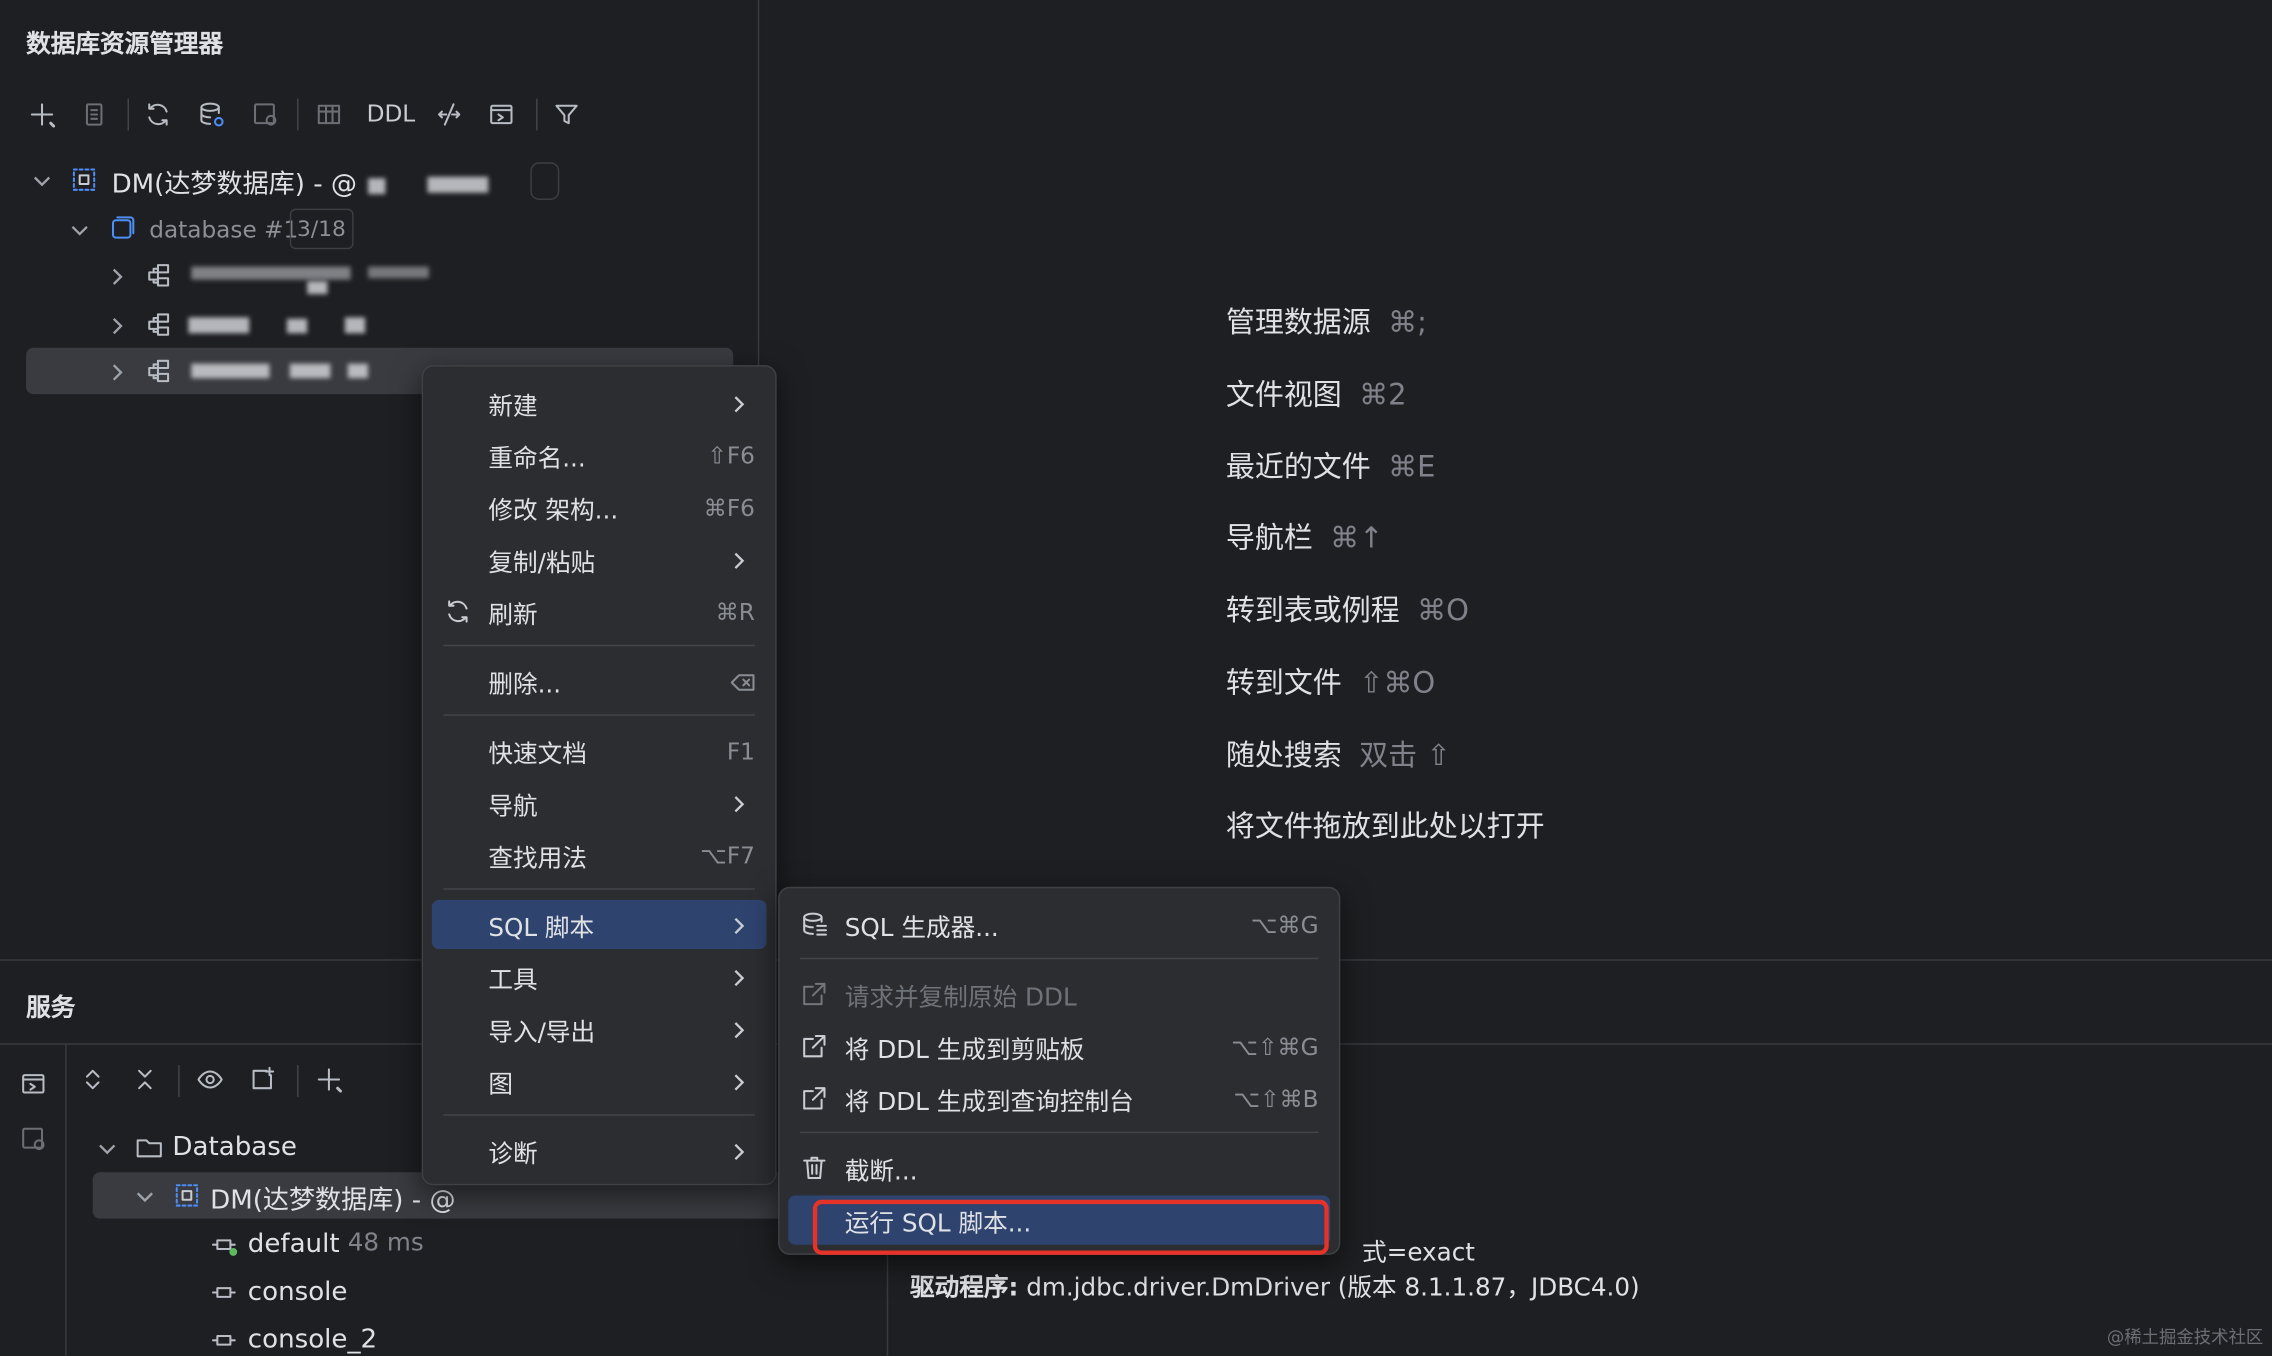 This screenshot has width=2272, height=1356. Describe the element at coordinates (2185, 1337) in the screenshot. I see `watermark: @稀土掘金技术社区` at that location.